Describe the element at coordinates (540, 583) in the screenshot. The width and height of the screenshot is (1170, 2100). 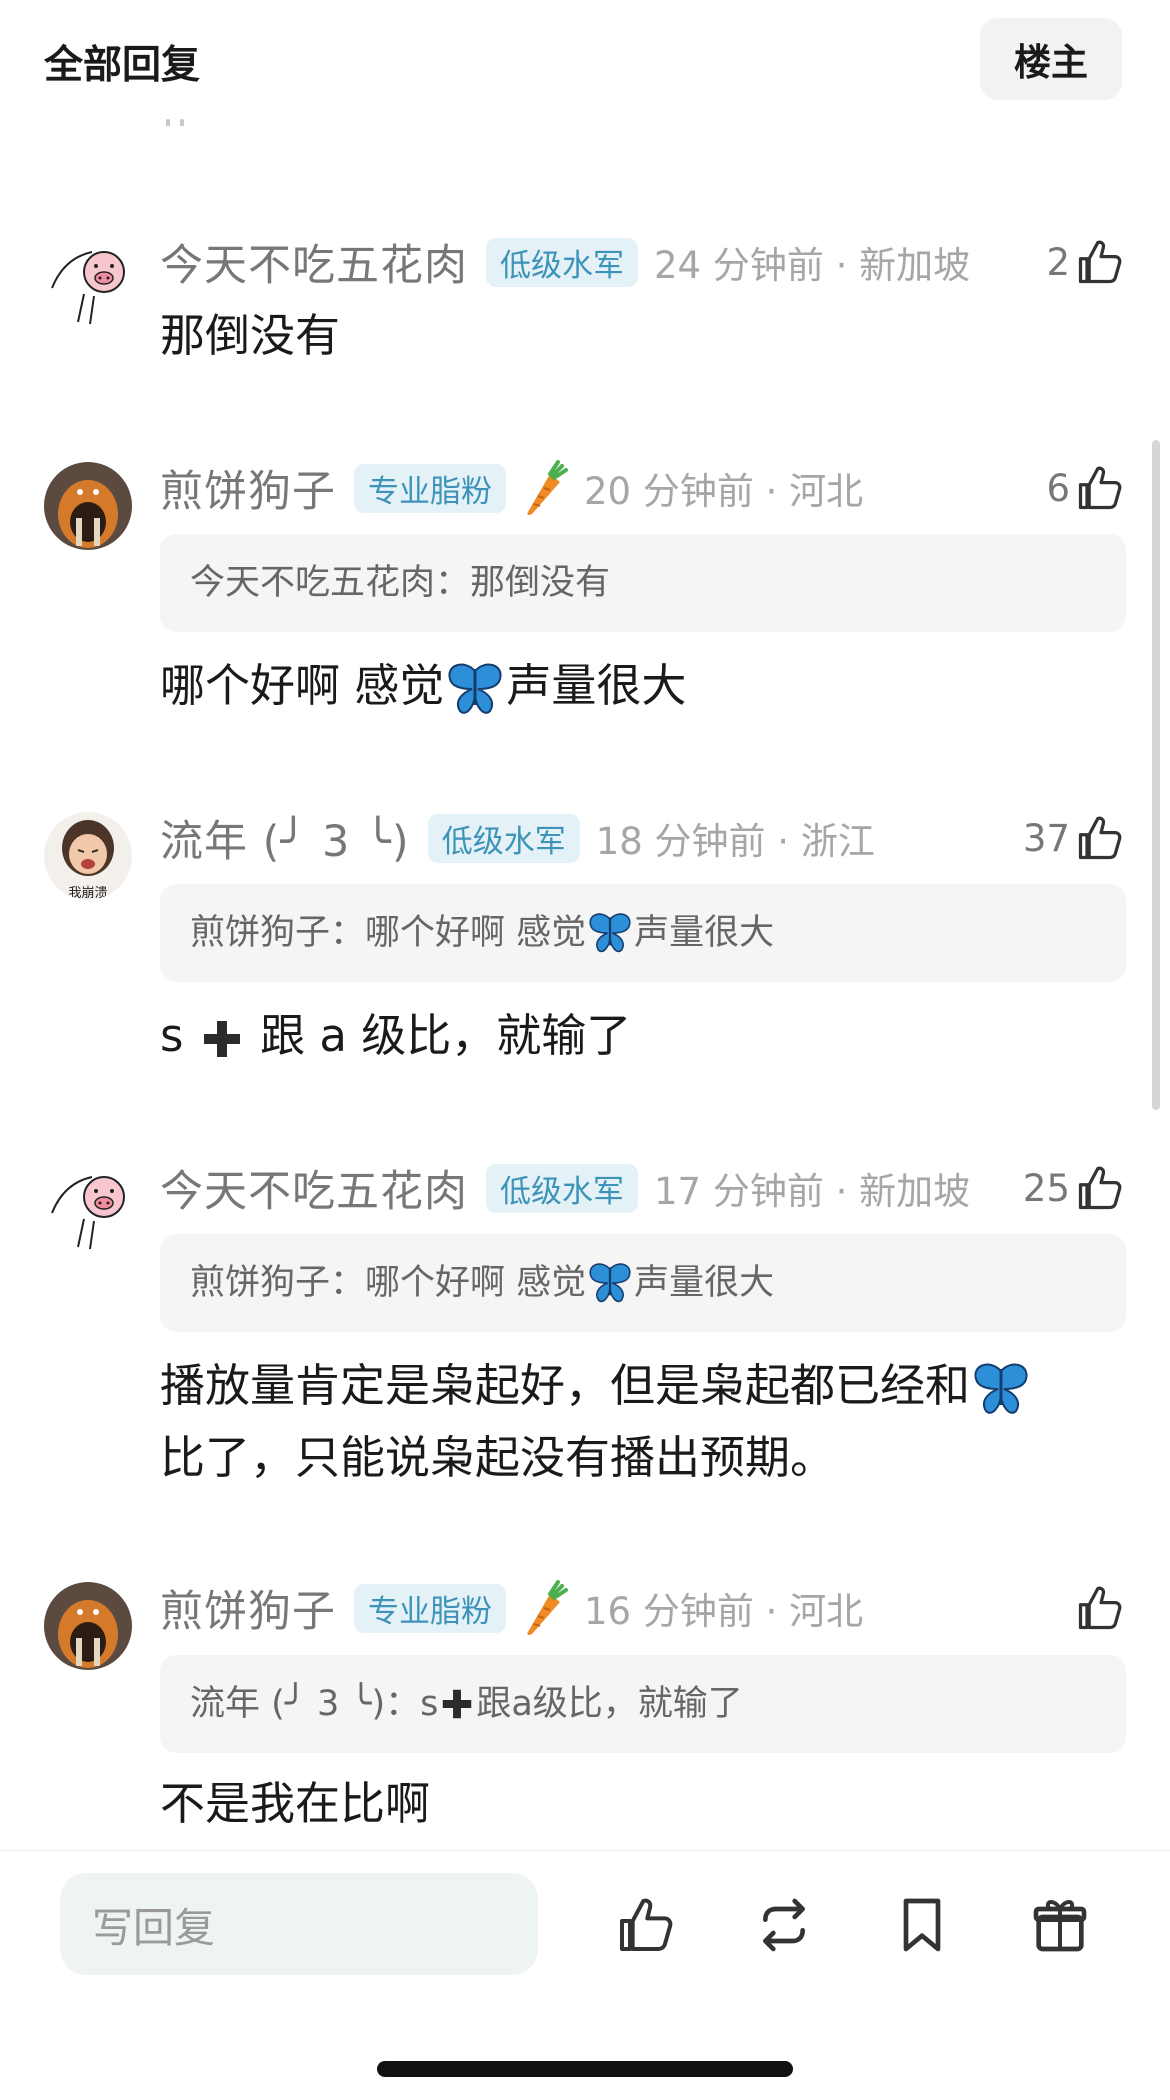
I see `quote-text: 那倒没有` at that location.